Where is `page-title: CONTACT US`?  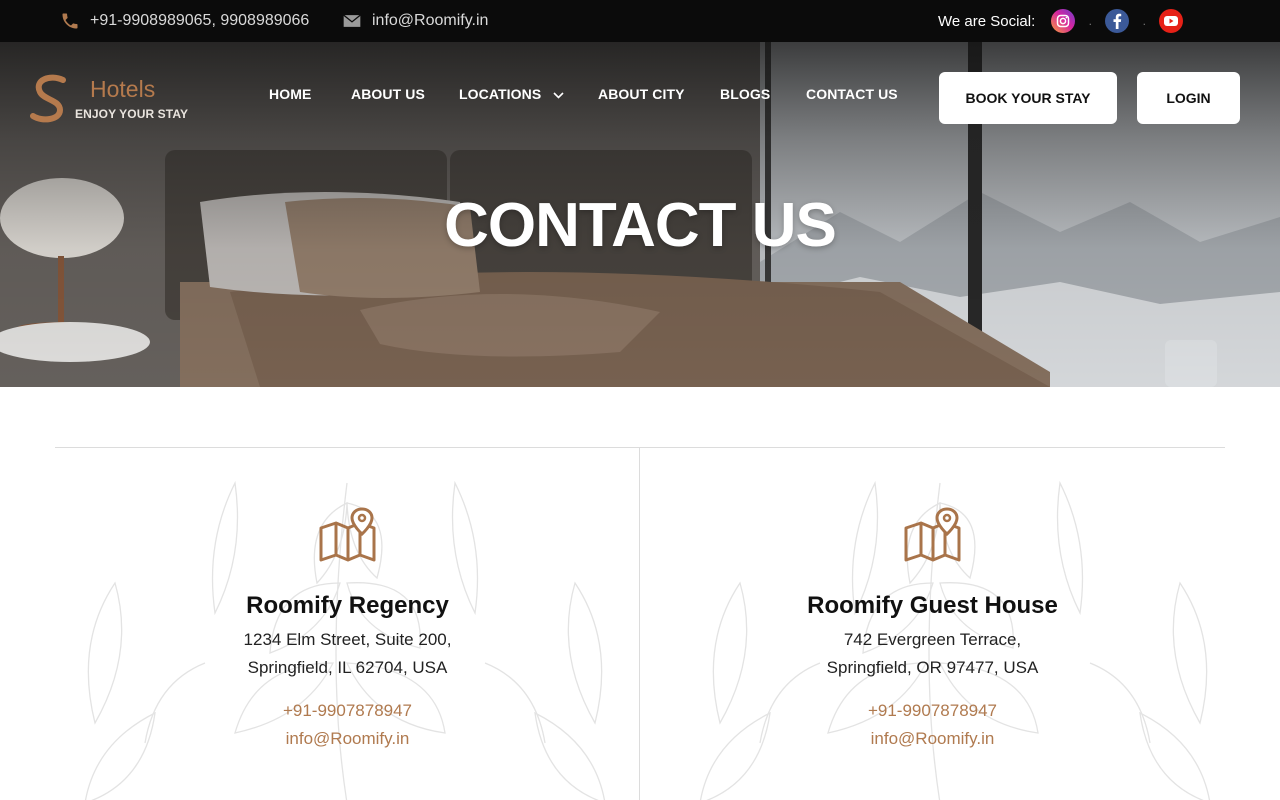
page-title: CONTACT US is located at coordinates (640, 225).